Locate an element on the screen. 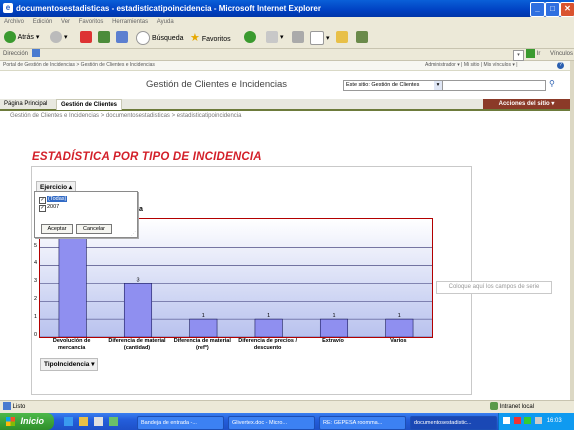 This screenshot has width=574, height=430. outlook-quicklaunch-icon is located at coordinates (98, 421).